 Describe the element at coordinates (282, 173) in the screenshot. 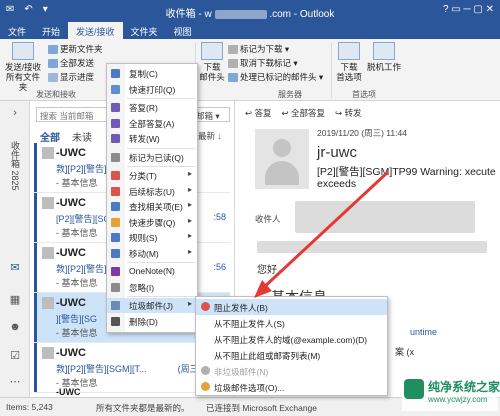

I see `photo-torso` at that location.